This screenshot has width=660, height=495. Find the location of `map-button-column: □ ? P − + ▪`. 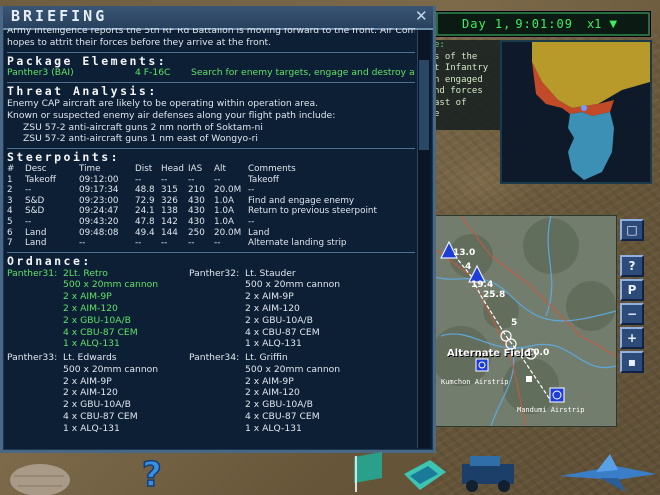

map-button-column: □ ? P − + ▪ is located at coordinates (632, 295).